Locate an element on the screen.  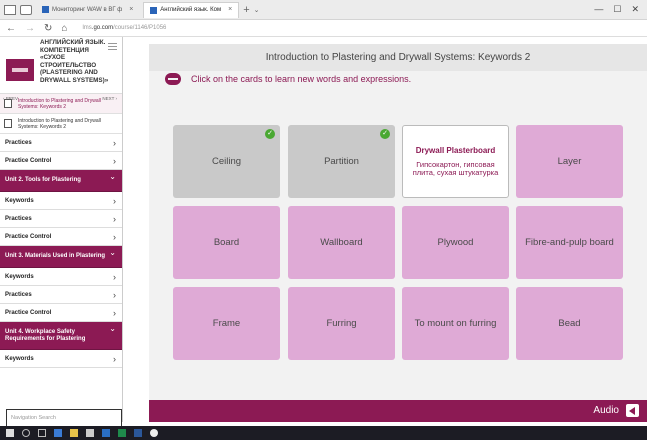
chevron-down-icon: ⌄ is located at coordinates (112, 328).